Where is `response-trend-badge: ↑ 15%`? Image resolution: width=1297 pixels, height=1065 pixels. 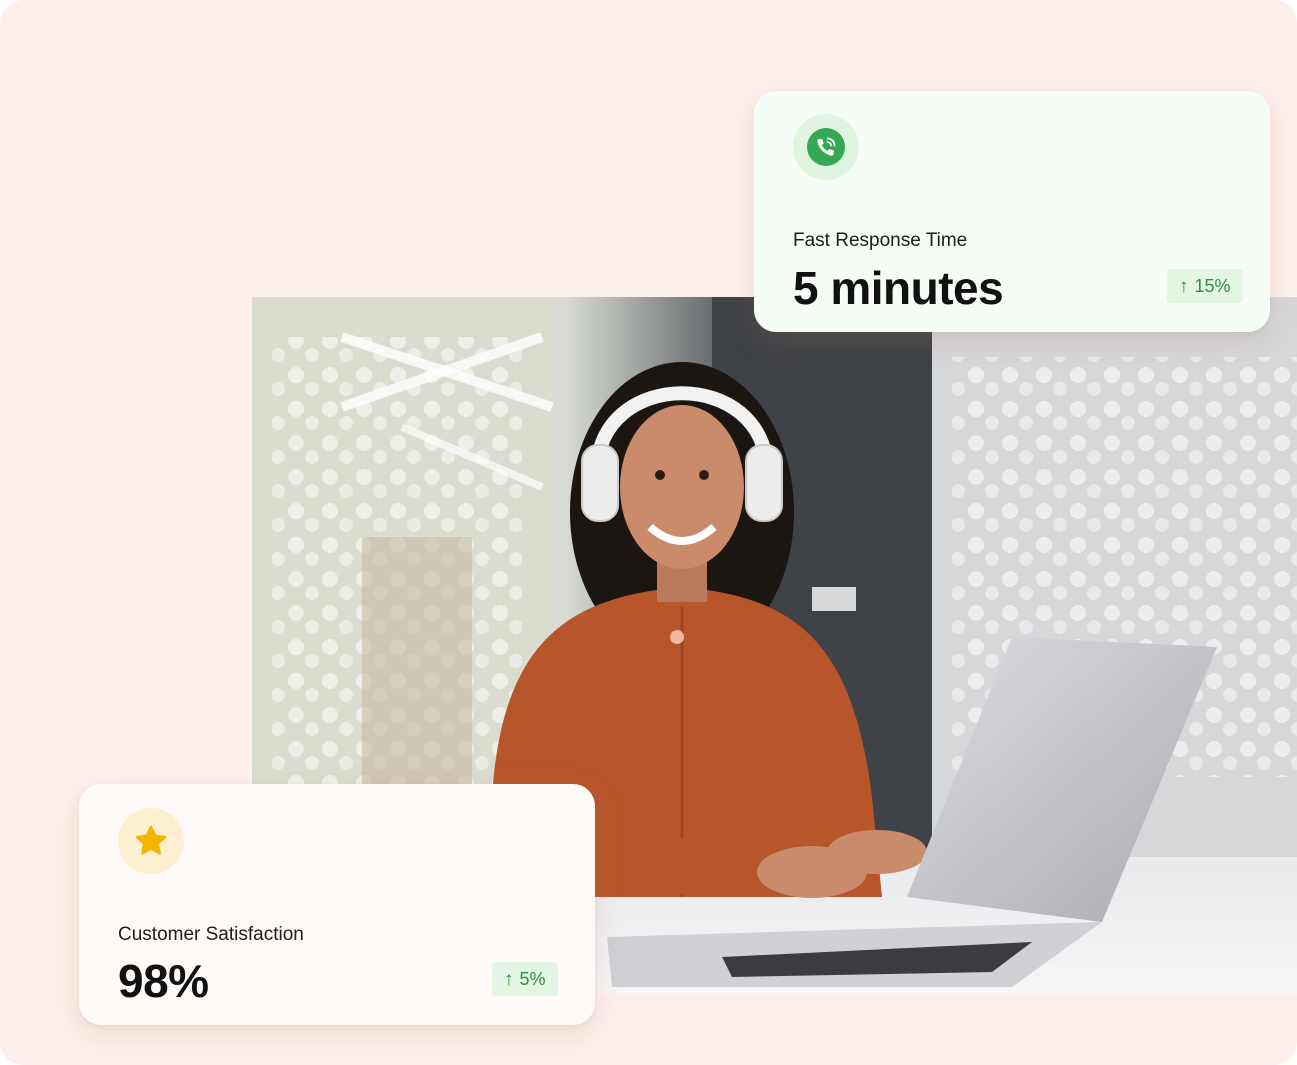 response-trend-badge: ↑ 15% is located at coordinates (1205, 286).